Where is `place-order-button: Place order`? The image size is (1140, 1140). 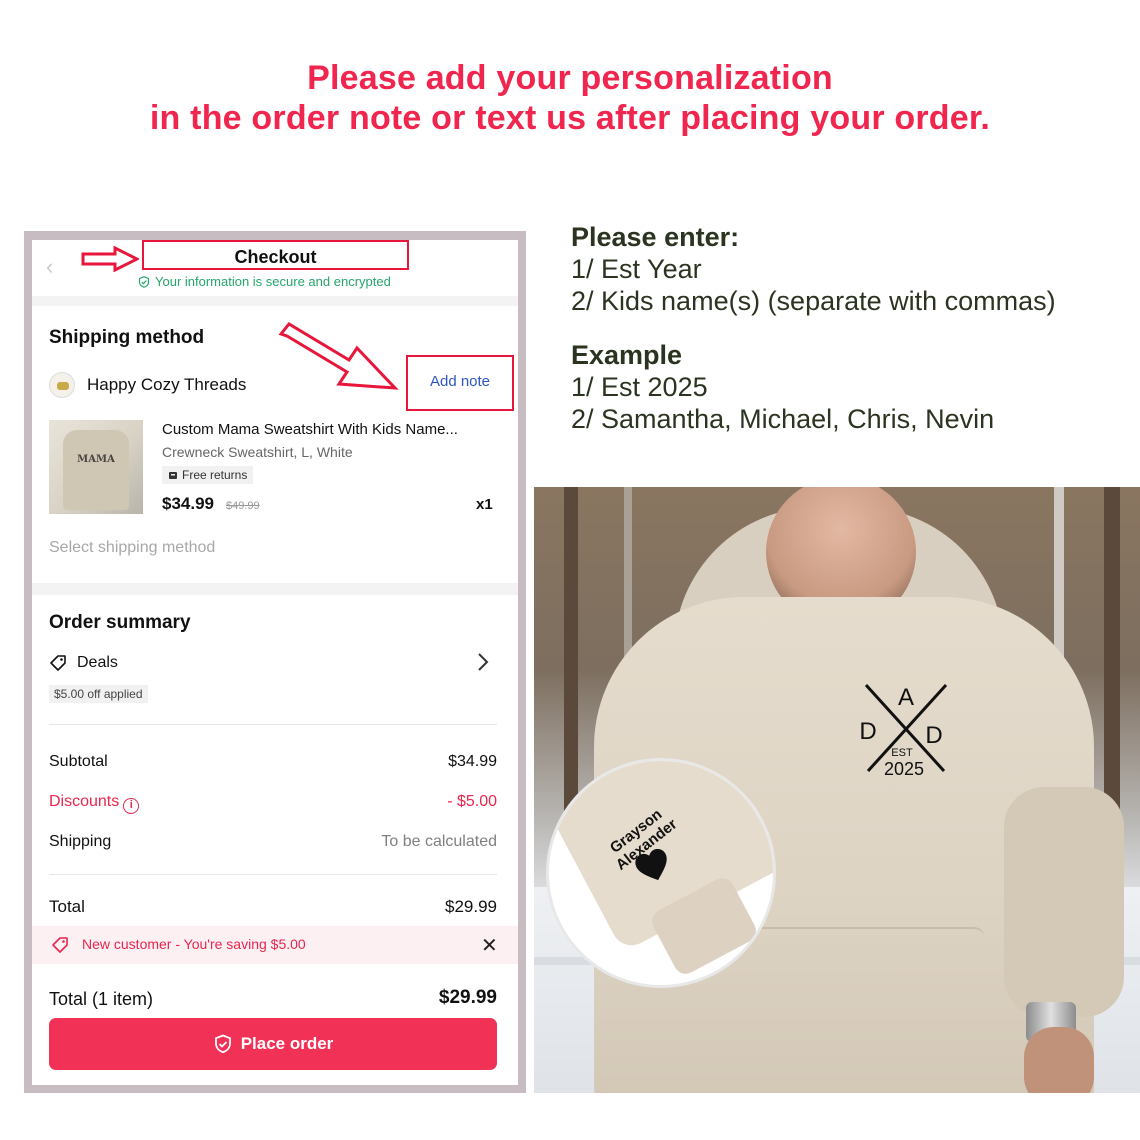 place-order-button: Place order is located at coordinates (273, 1044).